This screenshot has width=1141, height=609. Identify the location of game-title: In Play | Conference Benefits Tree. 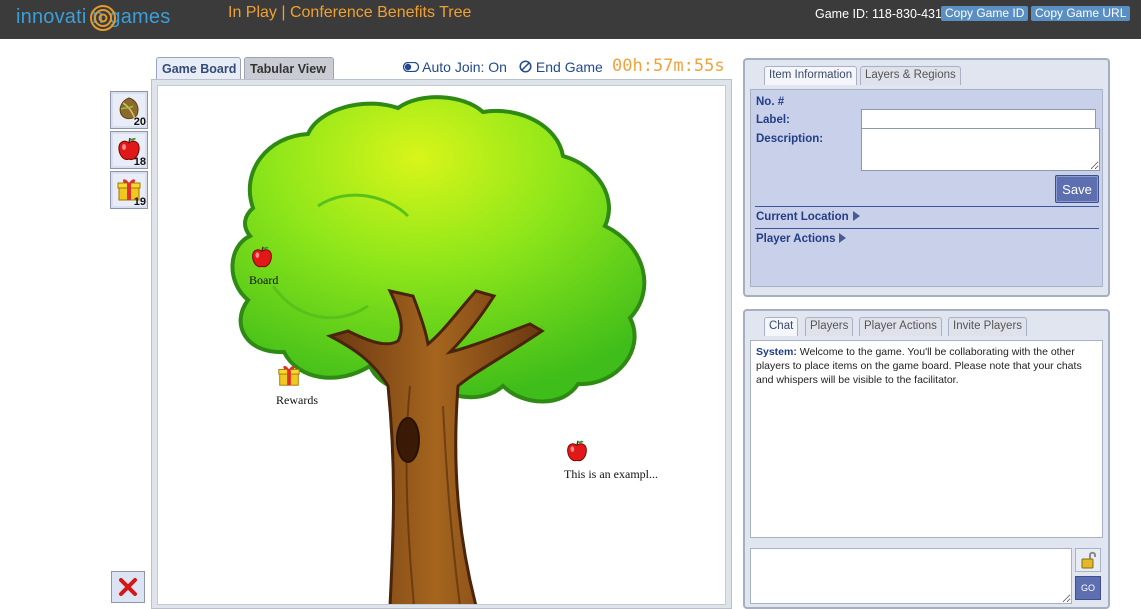
(350, 12).